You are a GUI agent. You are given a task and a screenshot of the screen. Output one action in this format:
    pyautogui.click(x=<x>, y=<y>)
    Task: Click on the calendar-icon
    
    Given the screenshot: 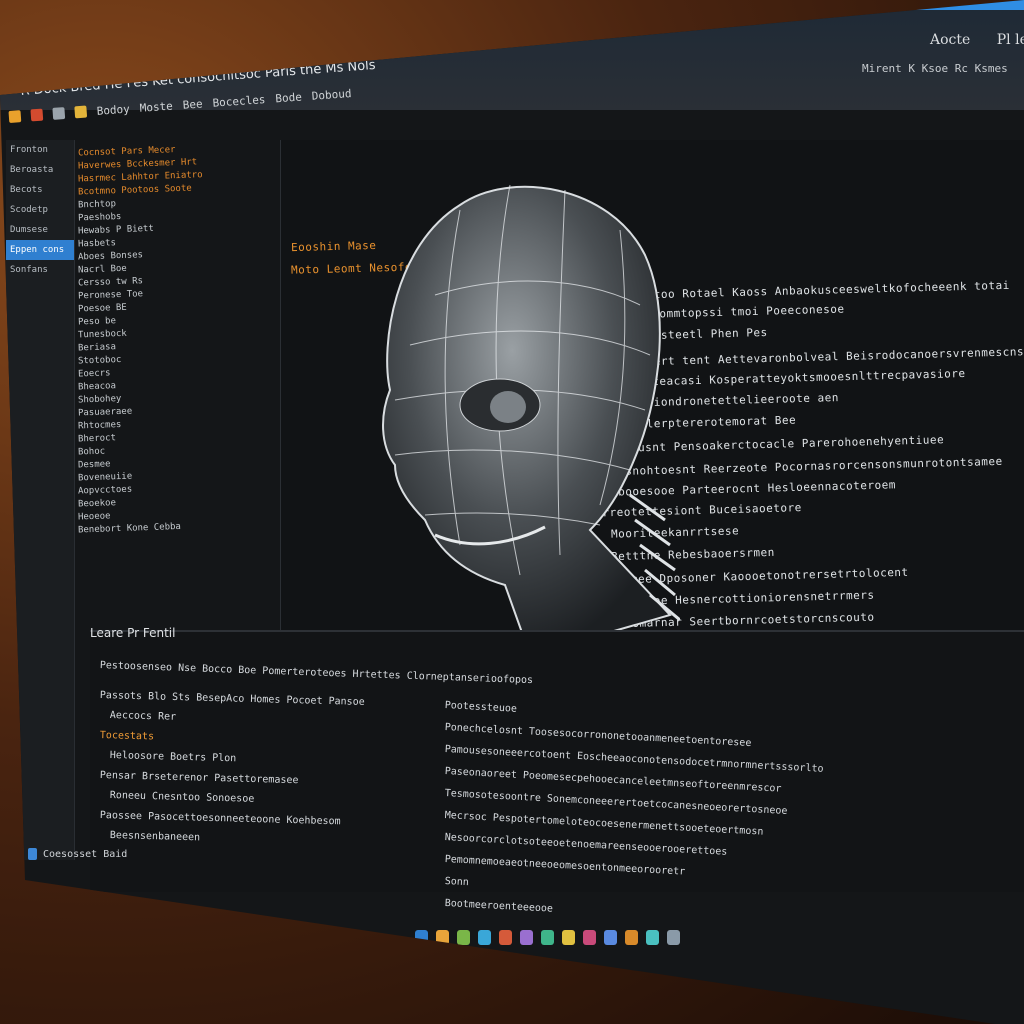 What is the action you would take?
    pyautogui.click(x=631, y=937)
    